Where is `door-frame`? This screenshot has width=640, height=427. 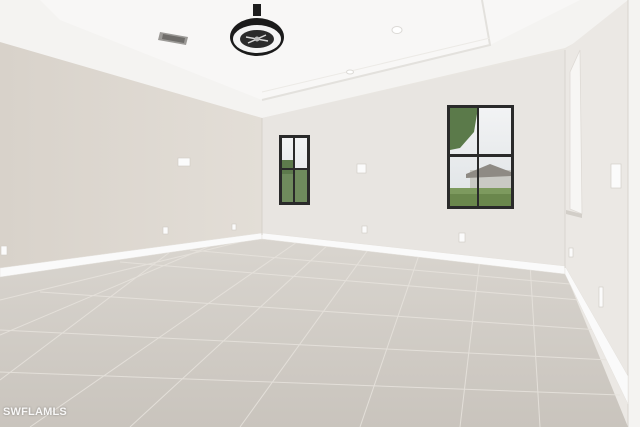 door-frame is located at coordinates (634, 213).